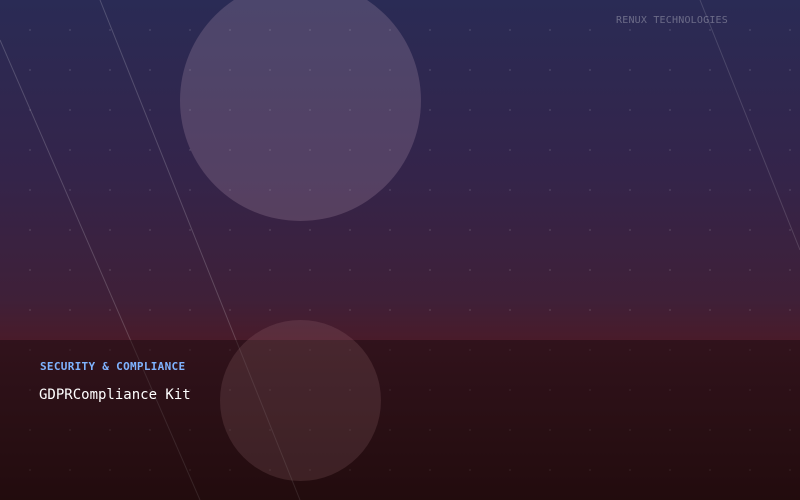  Describe the element at coordinates (672, 20) in the screenshot. I see `brand-name: RENUX TECHNOLOGIES` at that location.